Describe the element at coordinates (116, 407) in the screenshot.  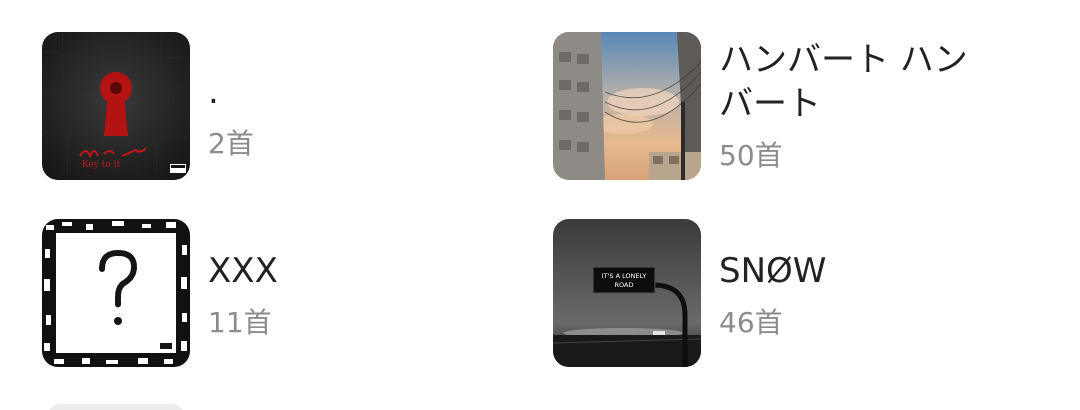
I see `next-album-cover-peek` at that location.